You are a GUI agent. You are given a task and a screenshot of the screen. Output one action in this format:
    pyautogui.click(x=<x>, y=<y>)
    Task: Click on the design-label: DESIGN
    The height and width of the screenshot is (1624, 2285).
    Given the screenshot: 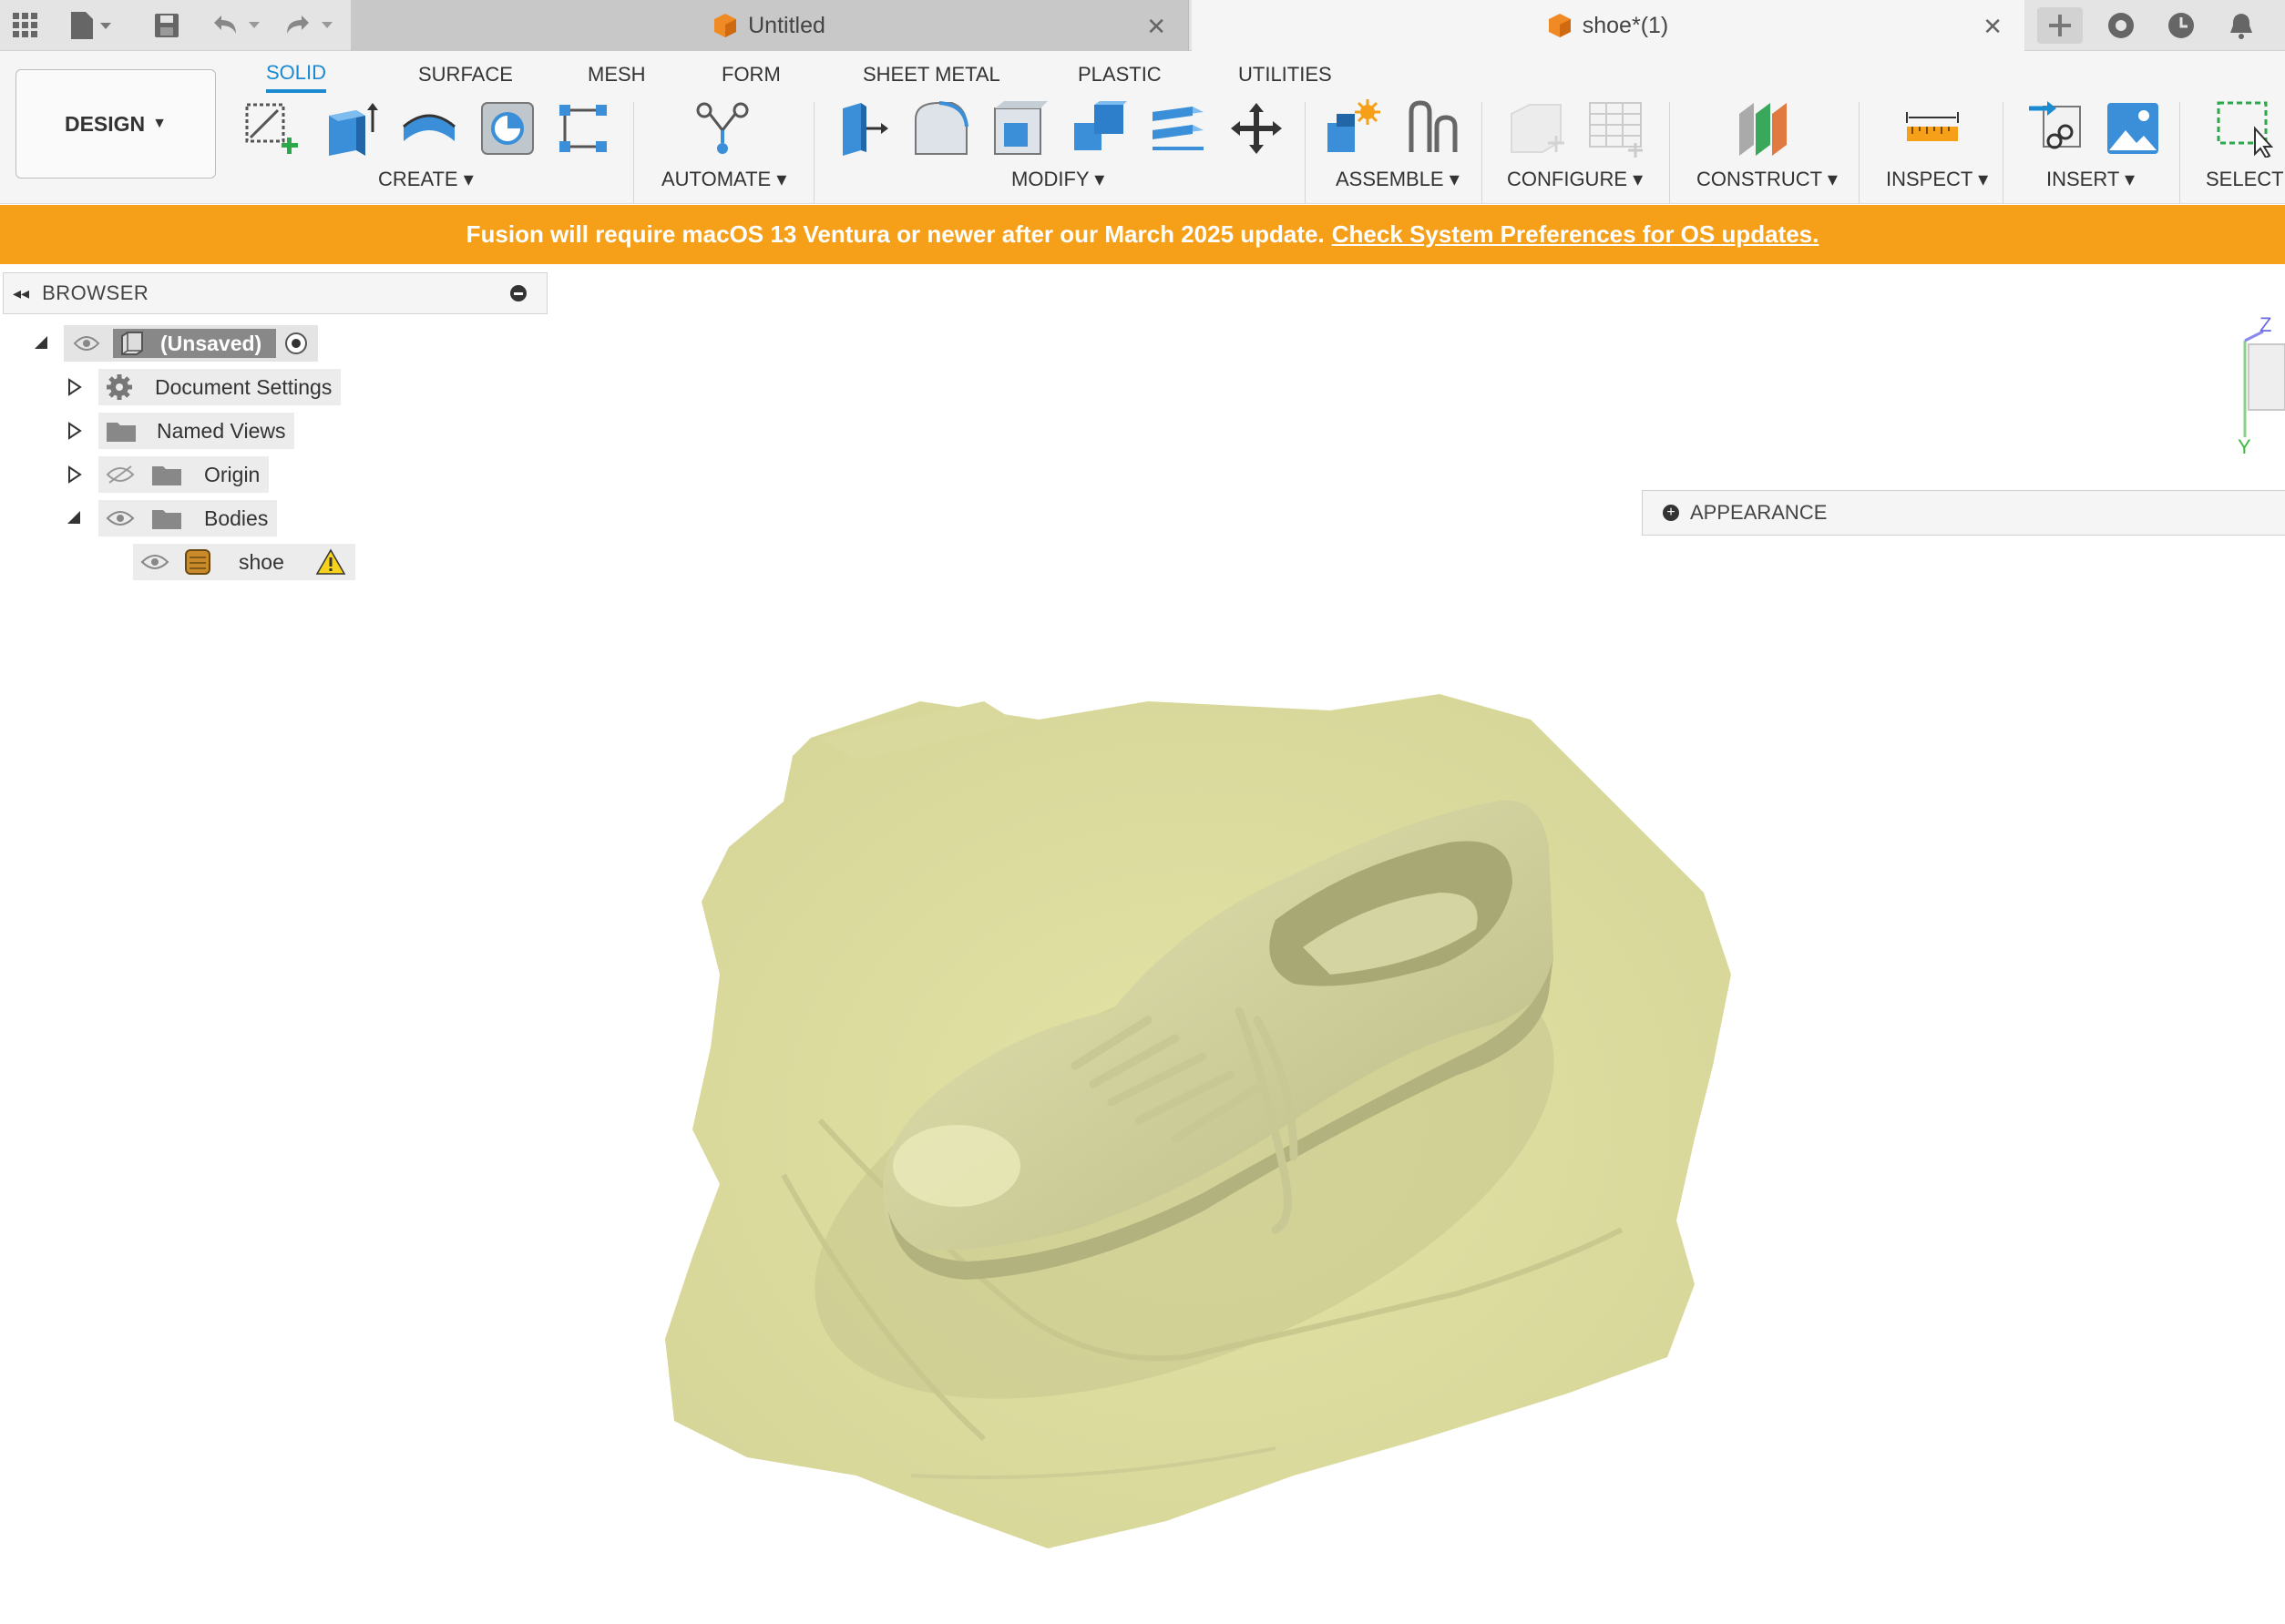 What is the action you would take?
    pyautogui.click(x=105, y=124)
    